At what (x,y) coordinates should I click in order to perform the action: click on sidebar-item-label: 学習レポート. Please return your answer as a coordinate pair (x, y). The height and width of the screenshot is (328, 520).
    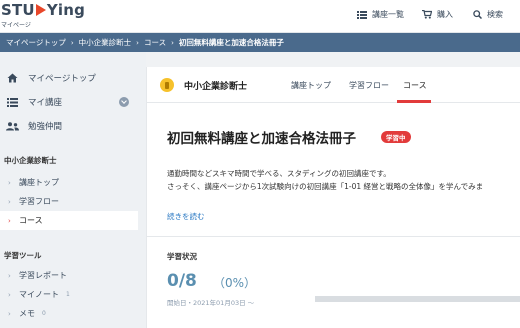
    Looking at the image, I should click on (43, 275).